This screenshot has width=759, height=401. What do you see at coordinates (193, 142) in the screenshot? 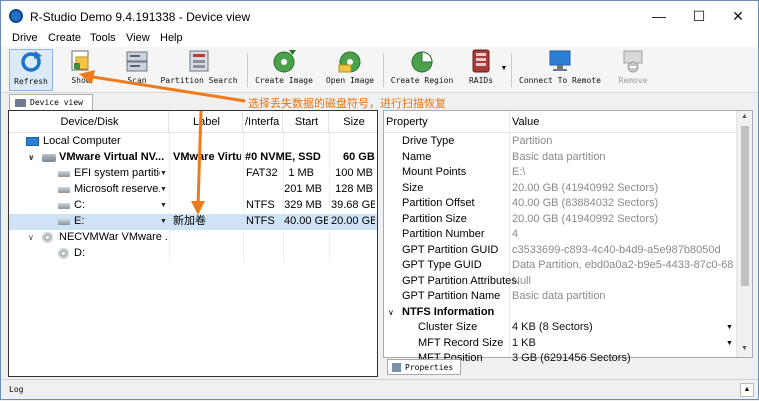
I see `tree-row-local-computer: Local Computer` at bounding box center [193, 142].